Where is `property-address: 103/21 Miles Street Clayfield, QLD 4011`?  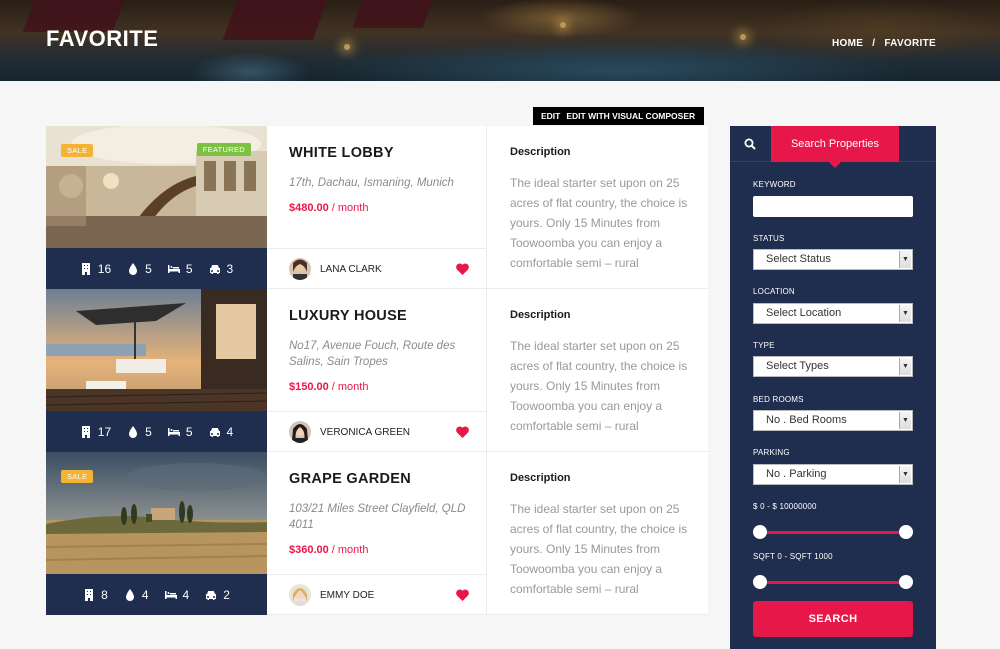 property-address: 103/21 Miles Street Clayfield, QLD 4011 is located at coordinates (377, 517).